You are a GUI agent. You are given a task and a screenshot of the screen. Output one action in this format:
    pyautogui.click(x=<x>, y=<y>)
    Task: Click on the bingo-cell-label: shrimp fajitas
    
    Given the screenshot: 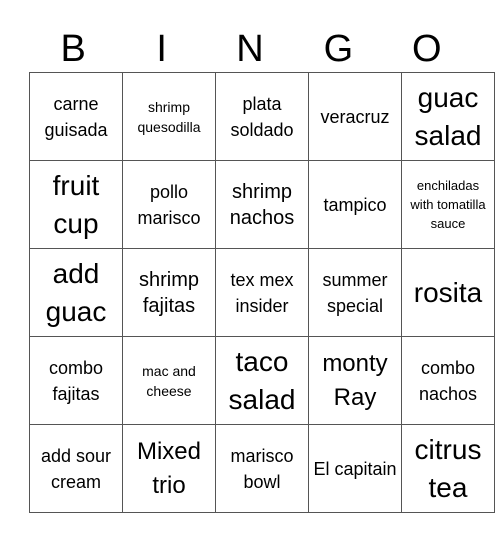 What is the action you would take?
    pyautogui.click(x=168, y=292)
    